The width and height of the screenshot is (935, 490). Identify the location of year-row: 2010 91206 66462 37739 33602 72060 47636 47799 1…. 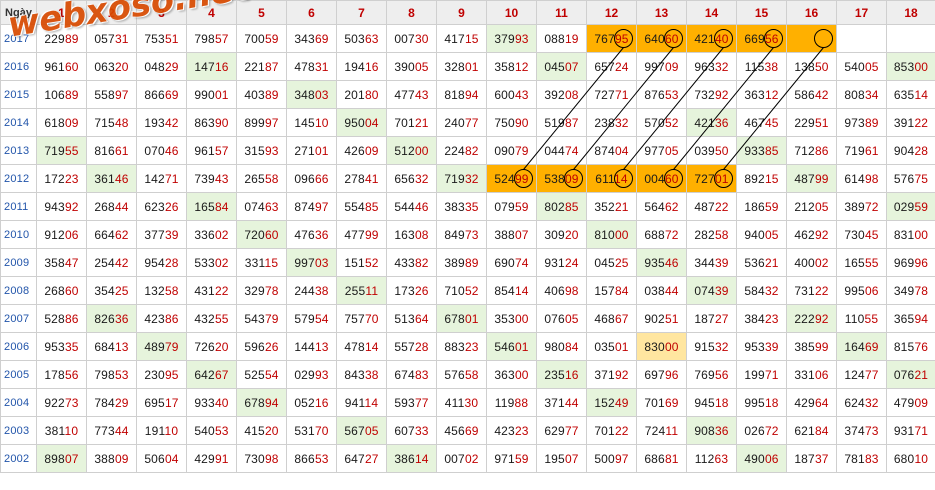
(467, 234).